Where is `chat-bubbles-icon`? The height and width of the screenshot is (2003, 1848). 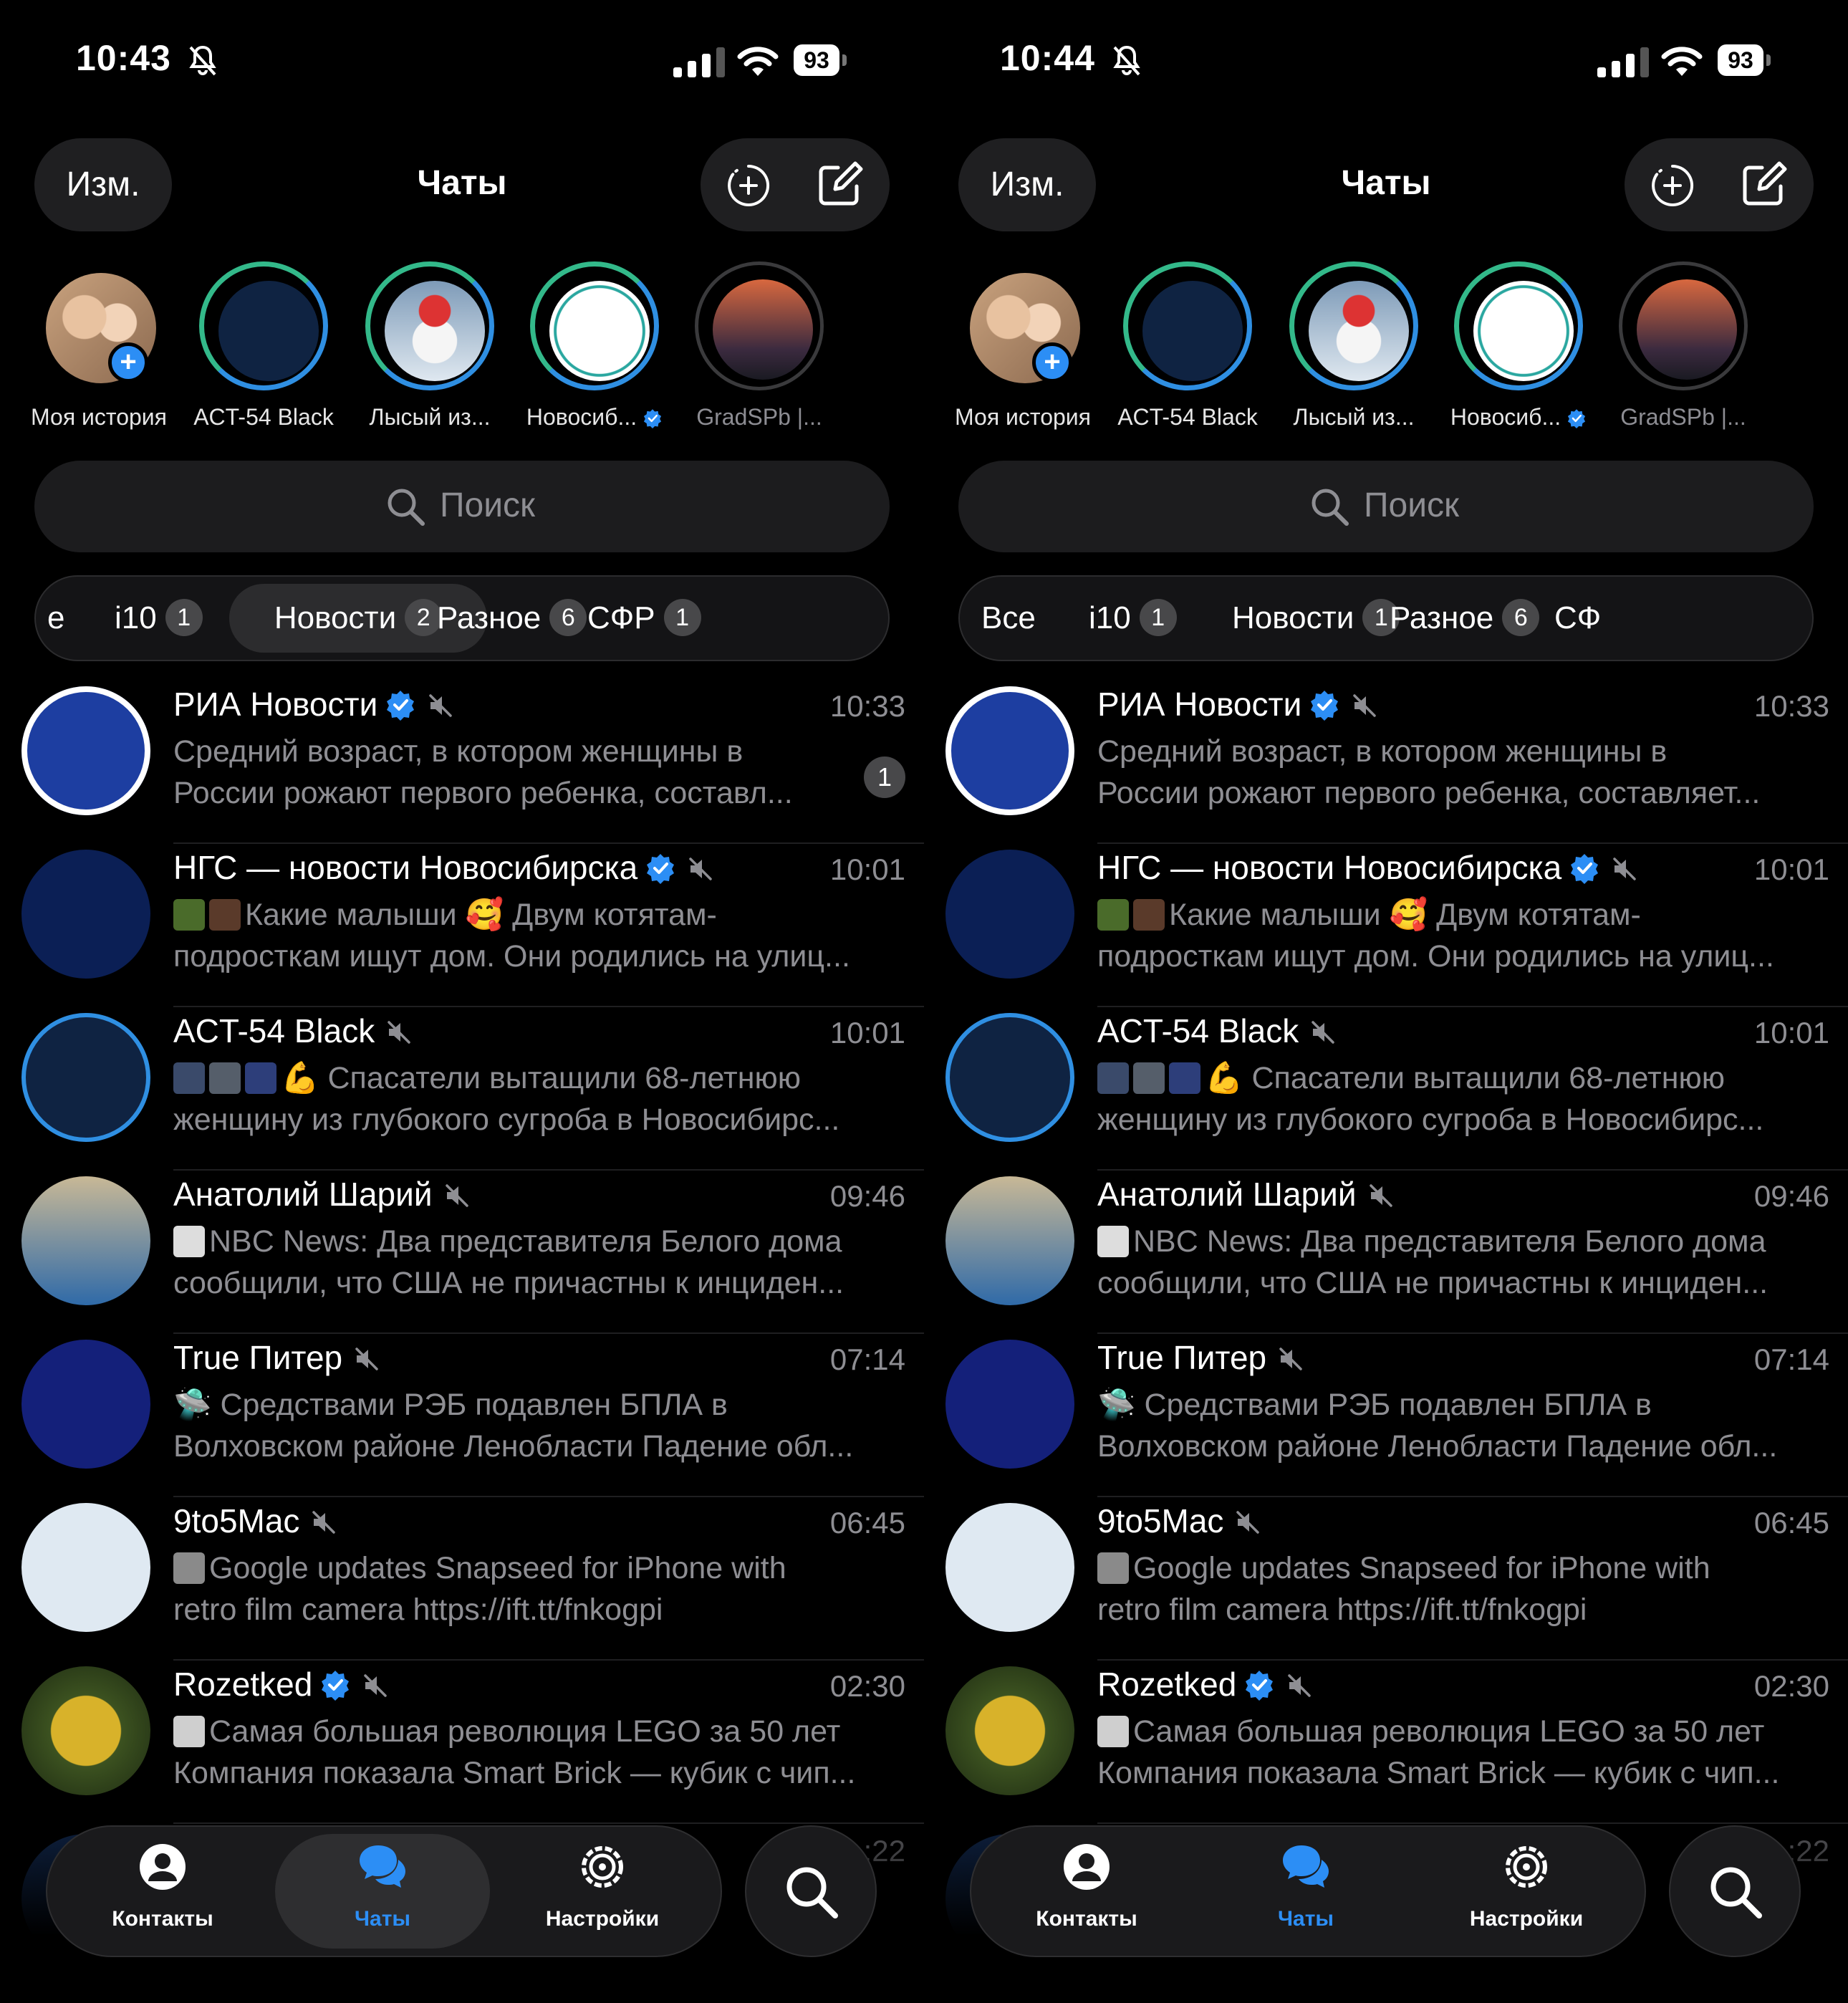 chat-bubbles-icon is located at coordinates (382, 1867).